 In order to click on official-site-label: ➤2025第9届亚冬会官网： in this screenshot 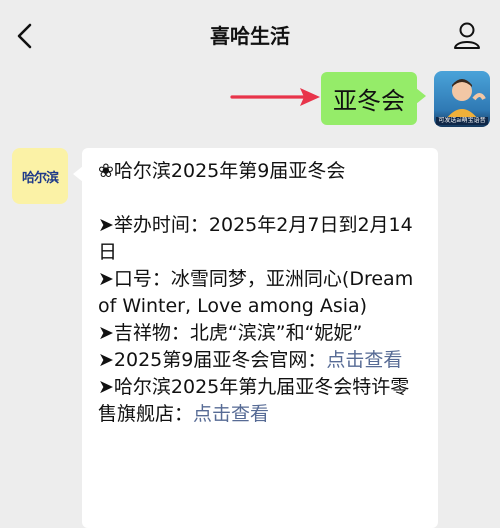, I will do `click(212, 360)`.